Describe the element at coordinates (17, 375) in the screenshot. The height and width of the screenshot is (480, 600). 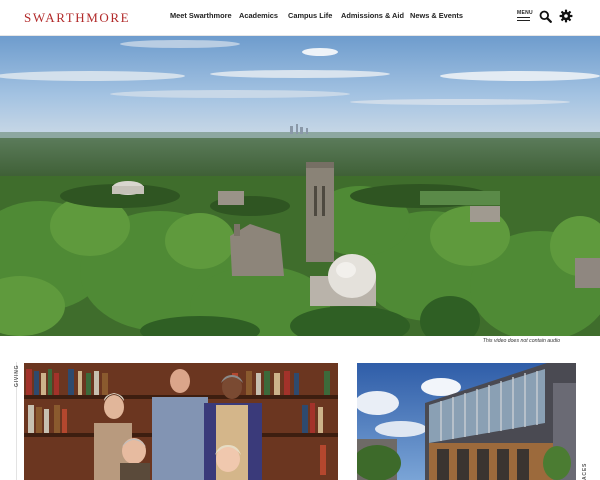
I see `giving-section-label: GIVING` at that location.